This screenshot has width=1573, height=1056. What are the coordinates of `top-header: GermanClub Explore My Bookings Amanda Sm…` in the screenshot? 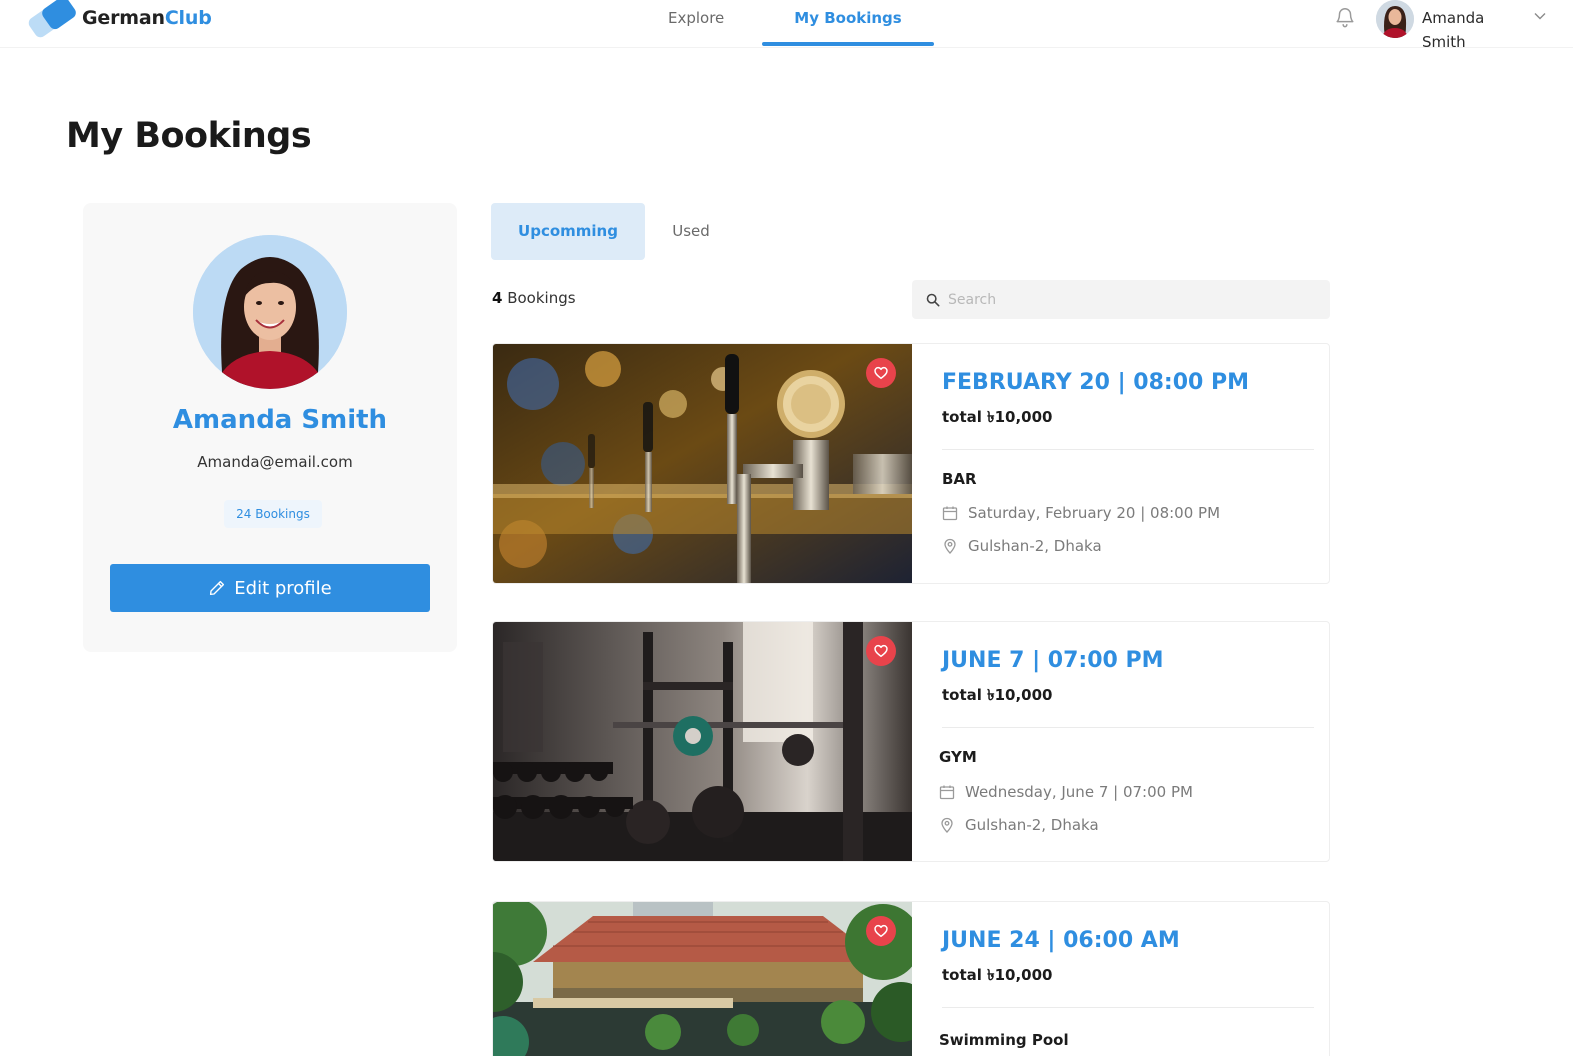 It's located at (786, 25).